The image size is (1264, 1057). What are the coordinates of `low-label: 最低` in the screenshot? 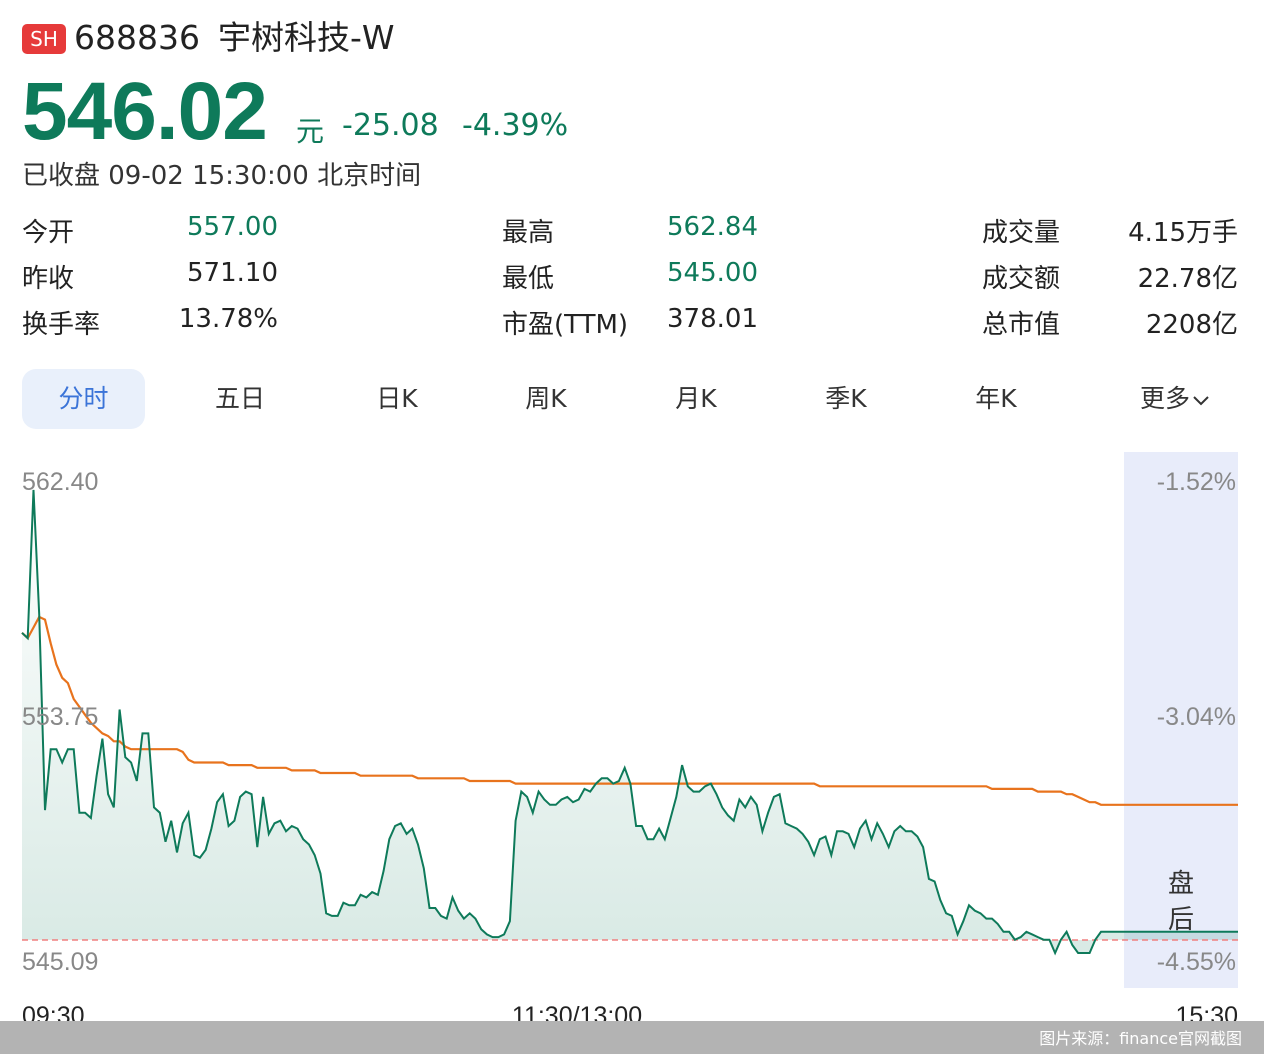 It's located at (528, 279).